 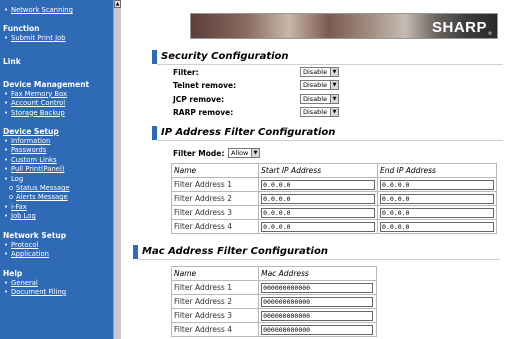 What do you see at coordinates (56, 207) in the screenshot?
I see `sidebar-item-i-fax: • i-Fax` at bounding box center [56, 207].